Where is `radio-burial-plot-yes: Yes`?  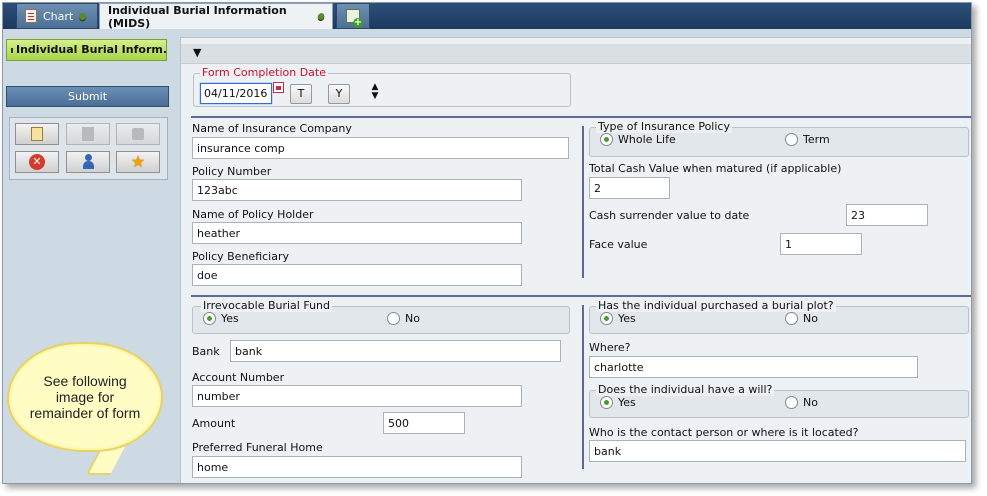
radio-burial-plot-yes: Yes is located at coordinates (618, 318).